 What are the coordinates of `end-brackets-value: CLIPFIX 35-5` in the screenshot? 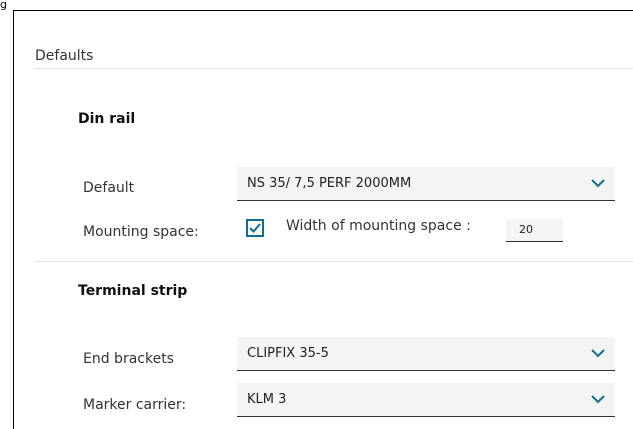 It's located at (288, 353).